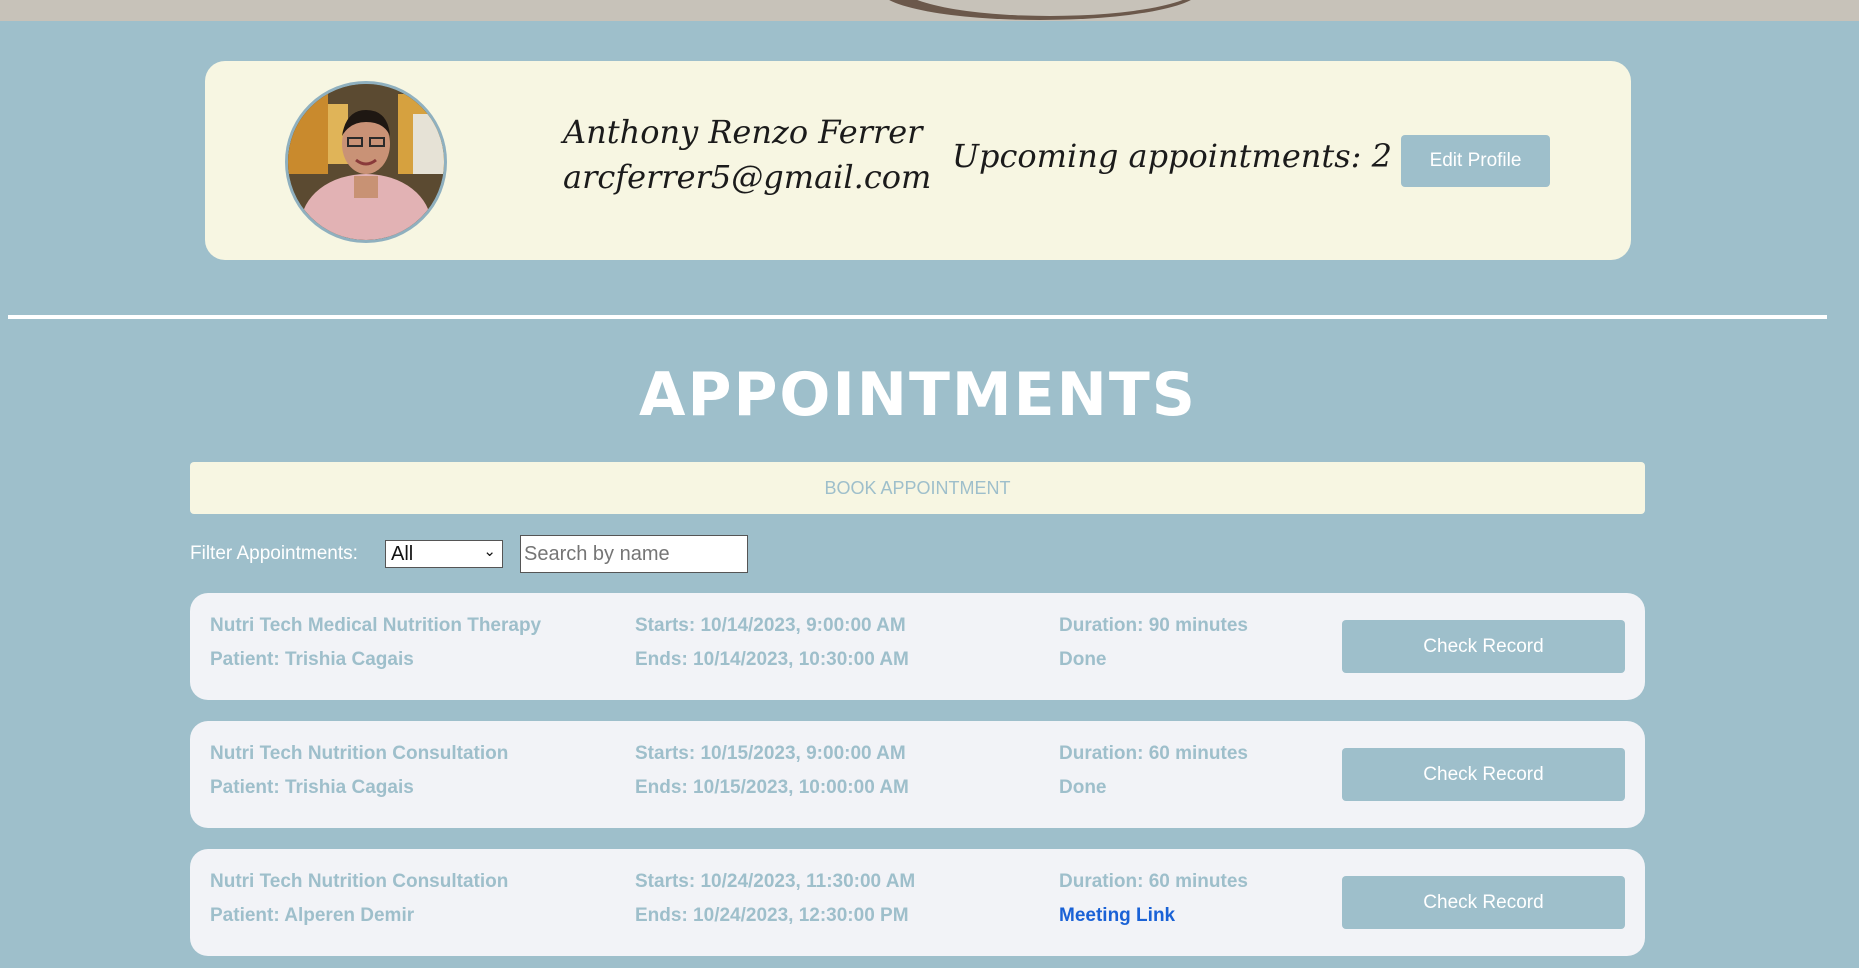 The height and width of the screenshot is (968, 1859). Describe the element at coordinates (1117, 916) in the screenshot. I see `meeting-link: Meeting Link` at that location.